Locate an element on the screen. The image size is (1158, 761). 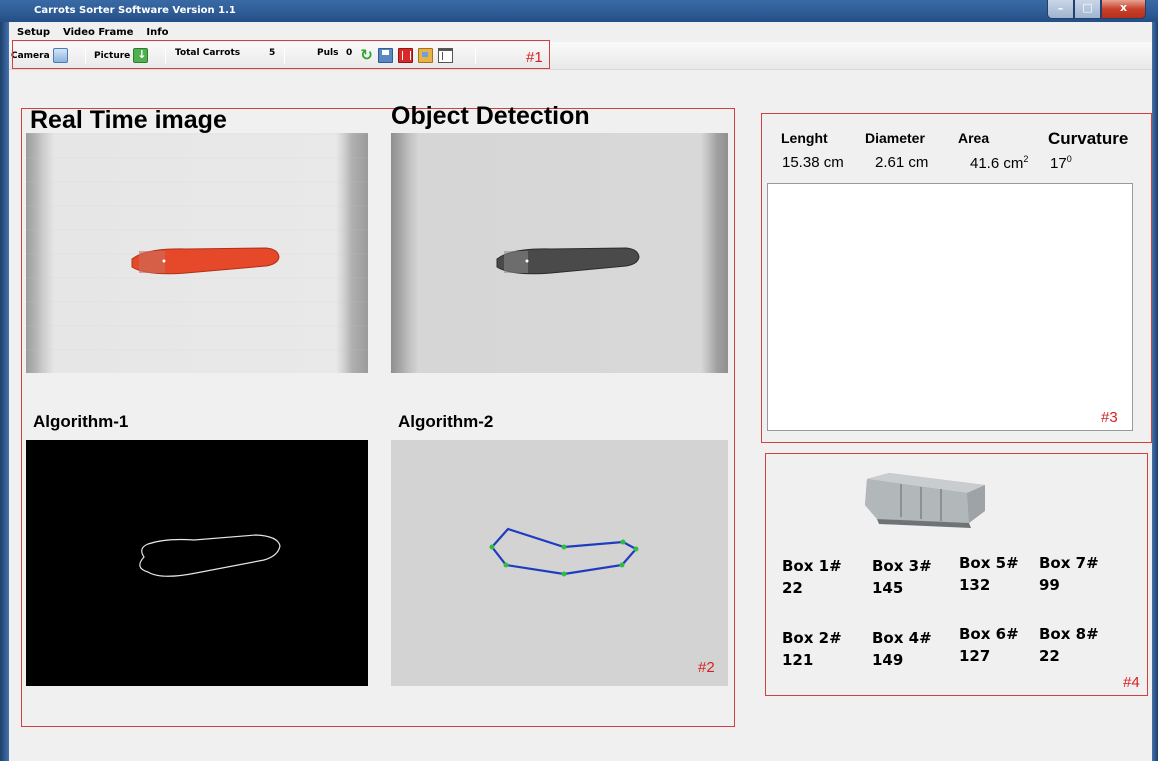
real-time-image is located at coordinates (197, 253).